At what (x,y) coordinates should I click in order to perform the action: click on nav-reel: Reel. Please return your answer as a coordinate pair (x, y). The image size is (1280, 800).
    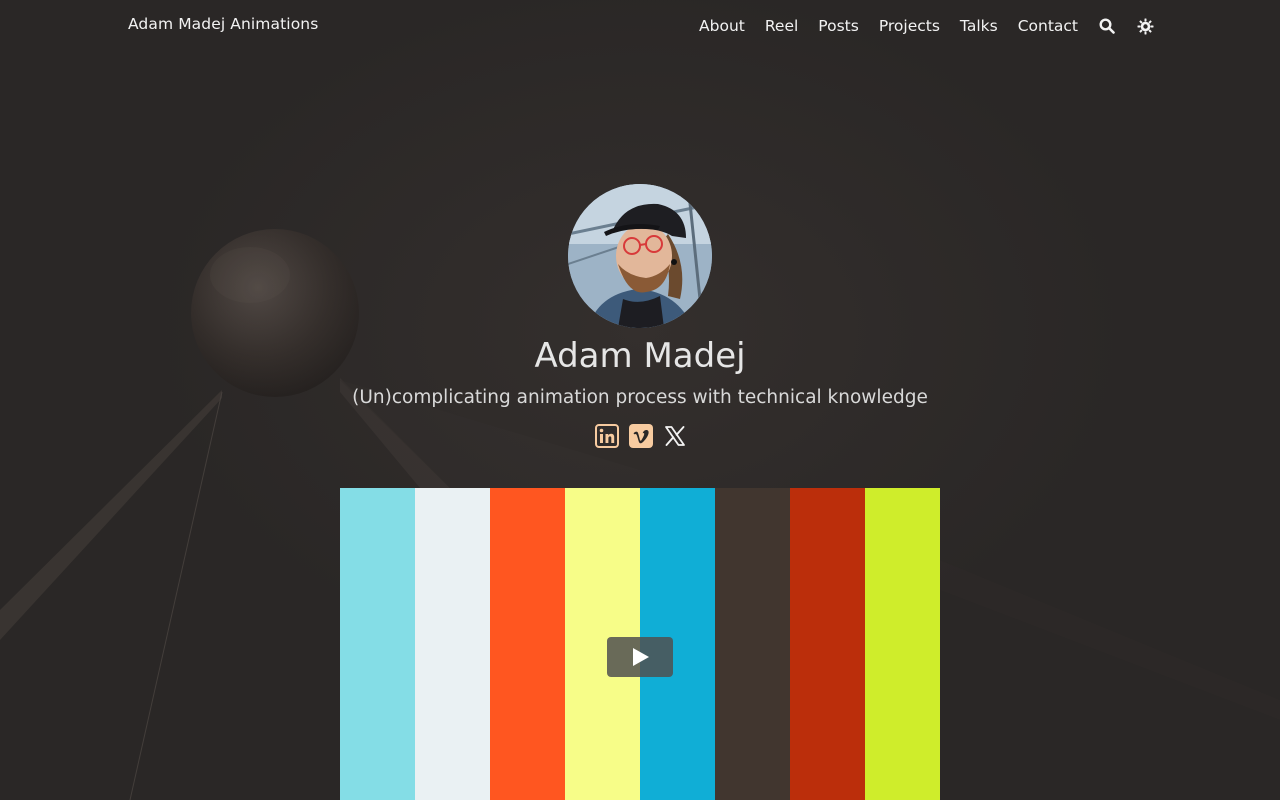
    Looking at the image, I should click on (781, 26).